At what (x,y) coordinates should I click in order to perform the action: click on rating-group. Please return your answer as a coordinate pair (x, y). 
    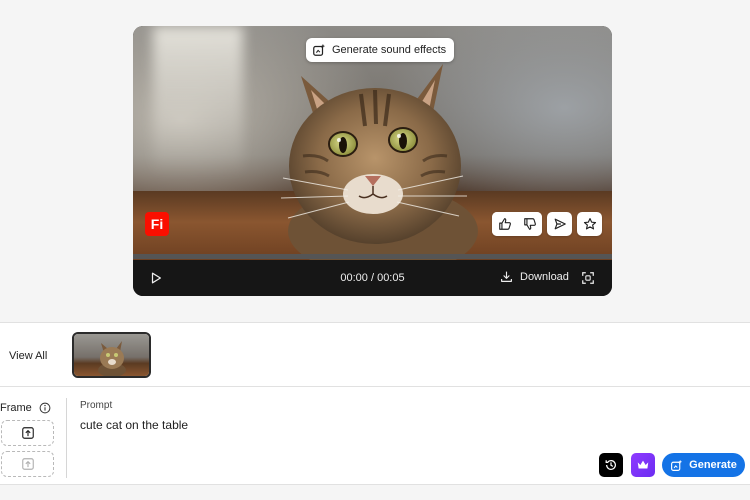
    Looking at the image, I should click on (517, 224).